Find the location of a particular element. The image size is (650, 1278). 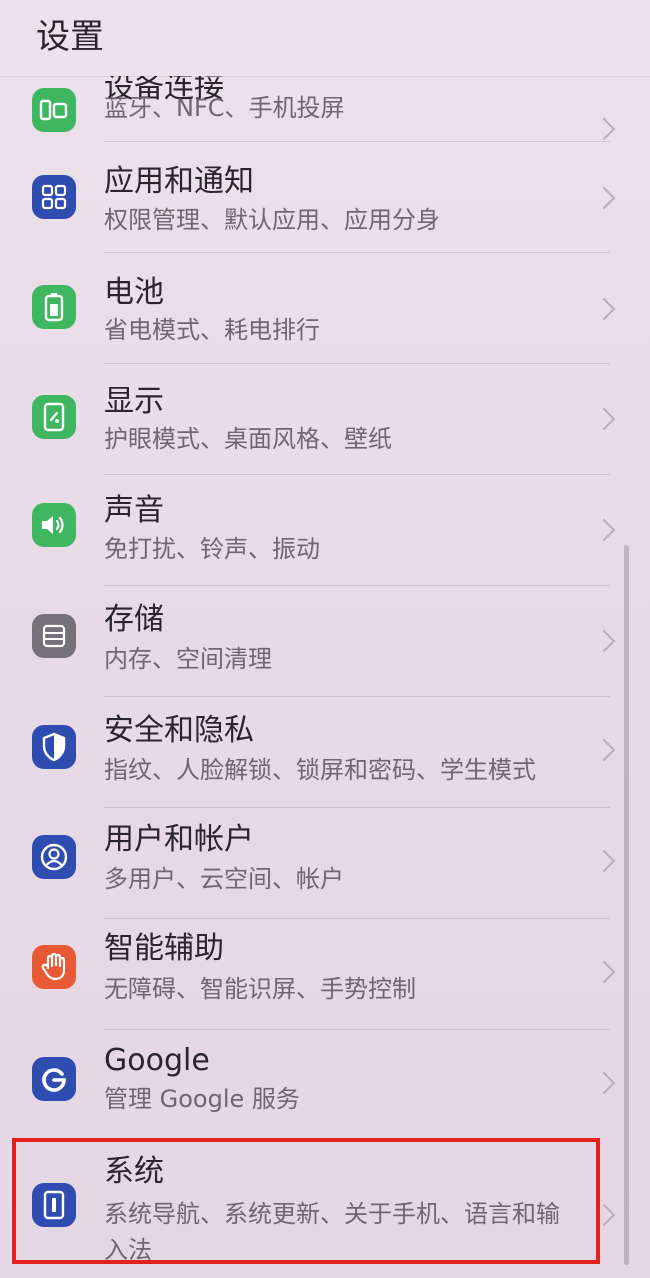

settings-item-users: 用户和帐户 多用户、云空间、帐户 is located at coordinates (325, 863).